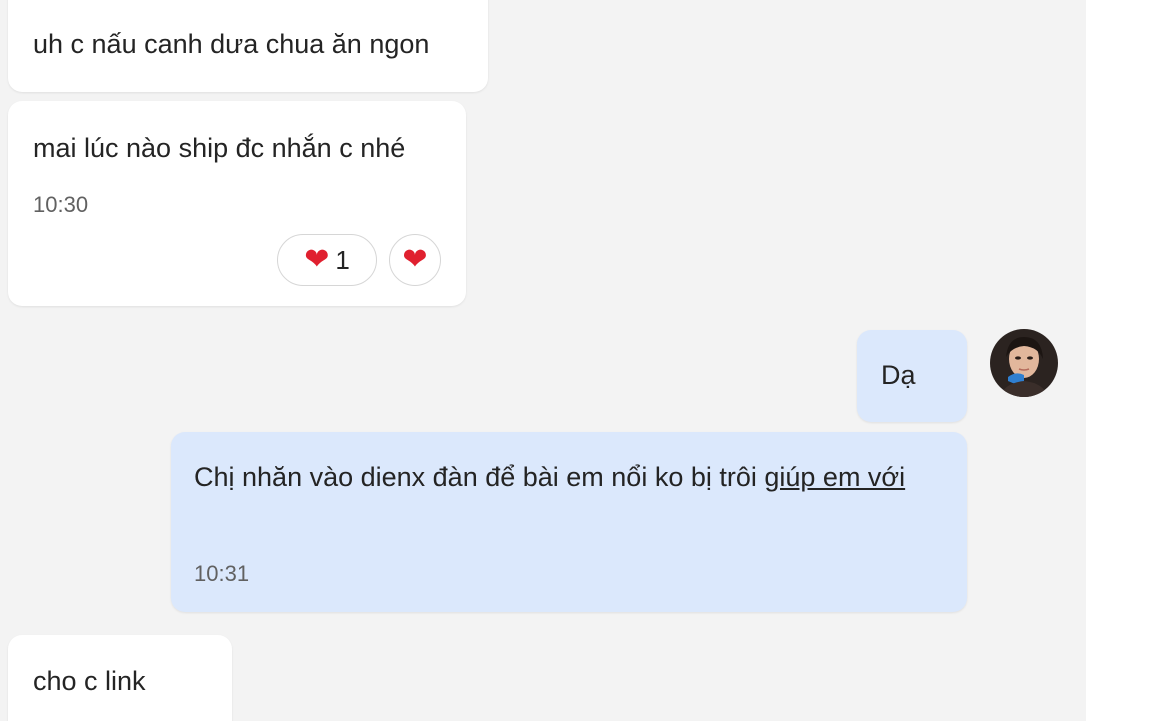  What do you see at coordinates (342, 260) in the screenshot?
I see `reaction-count: 1` at bounding box center [342, 260].